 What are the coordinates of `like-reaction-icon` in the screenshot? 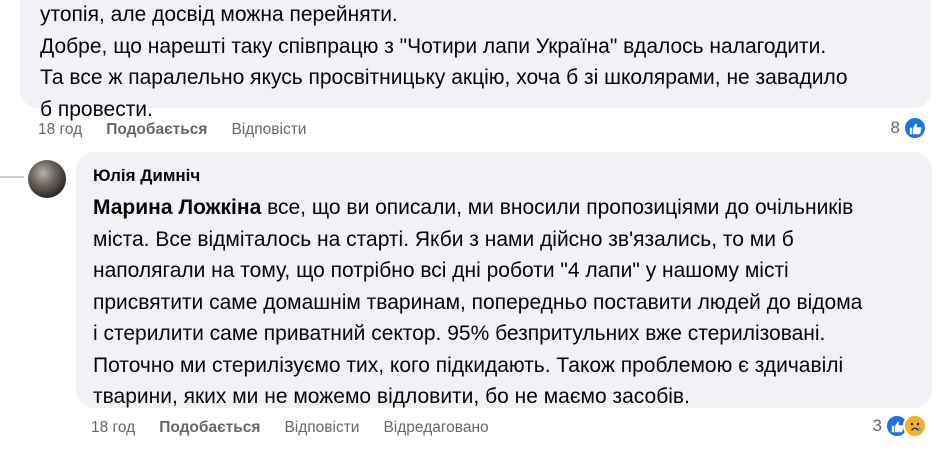 It's located at (915, 128).